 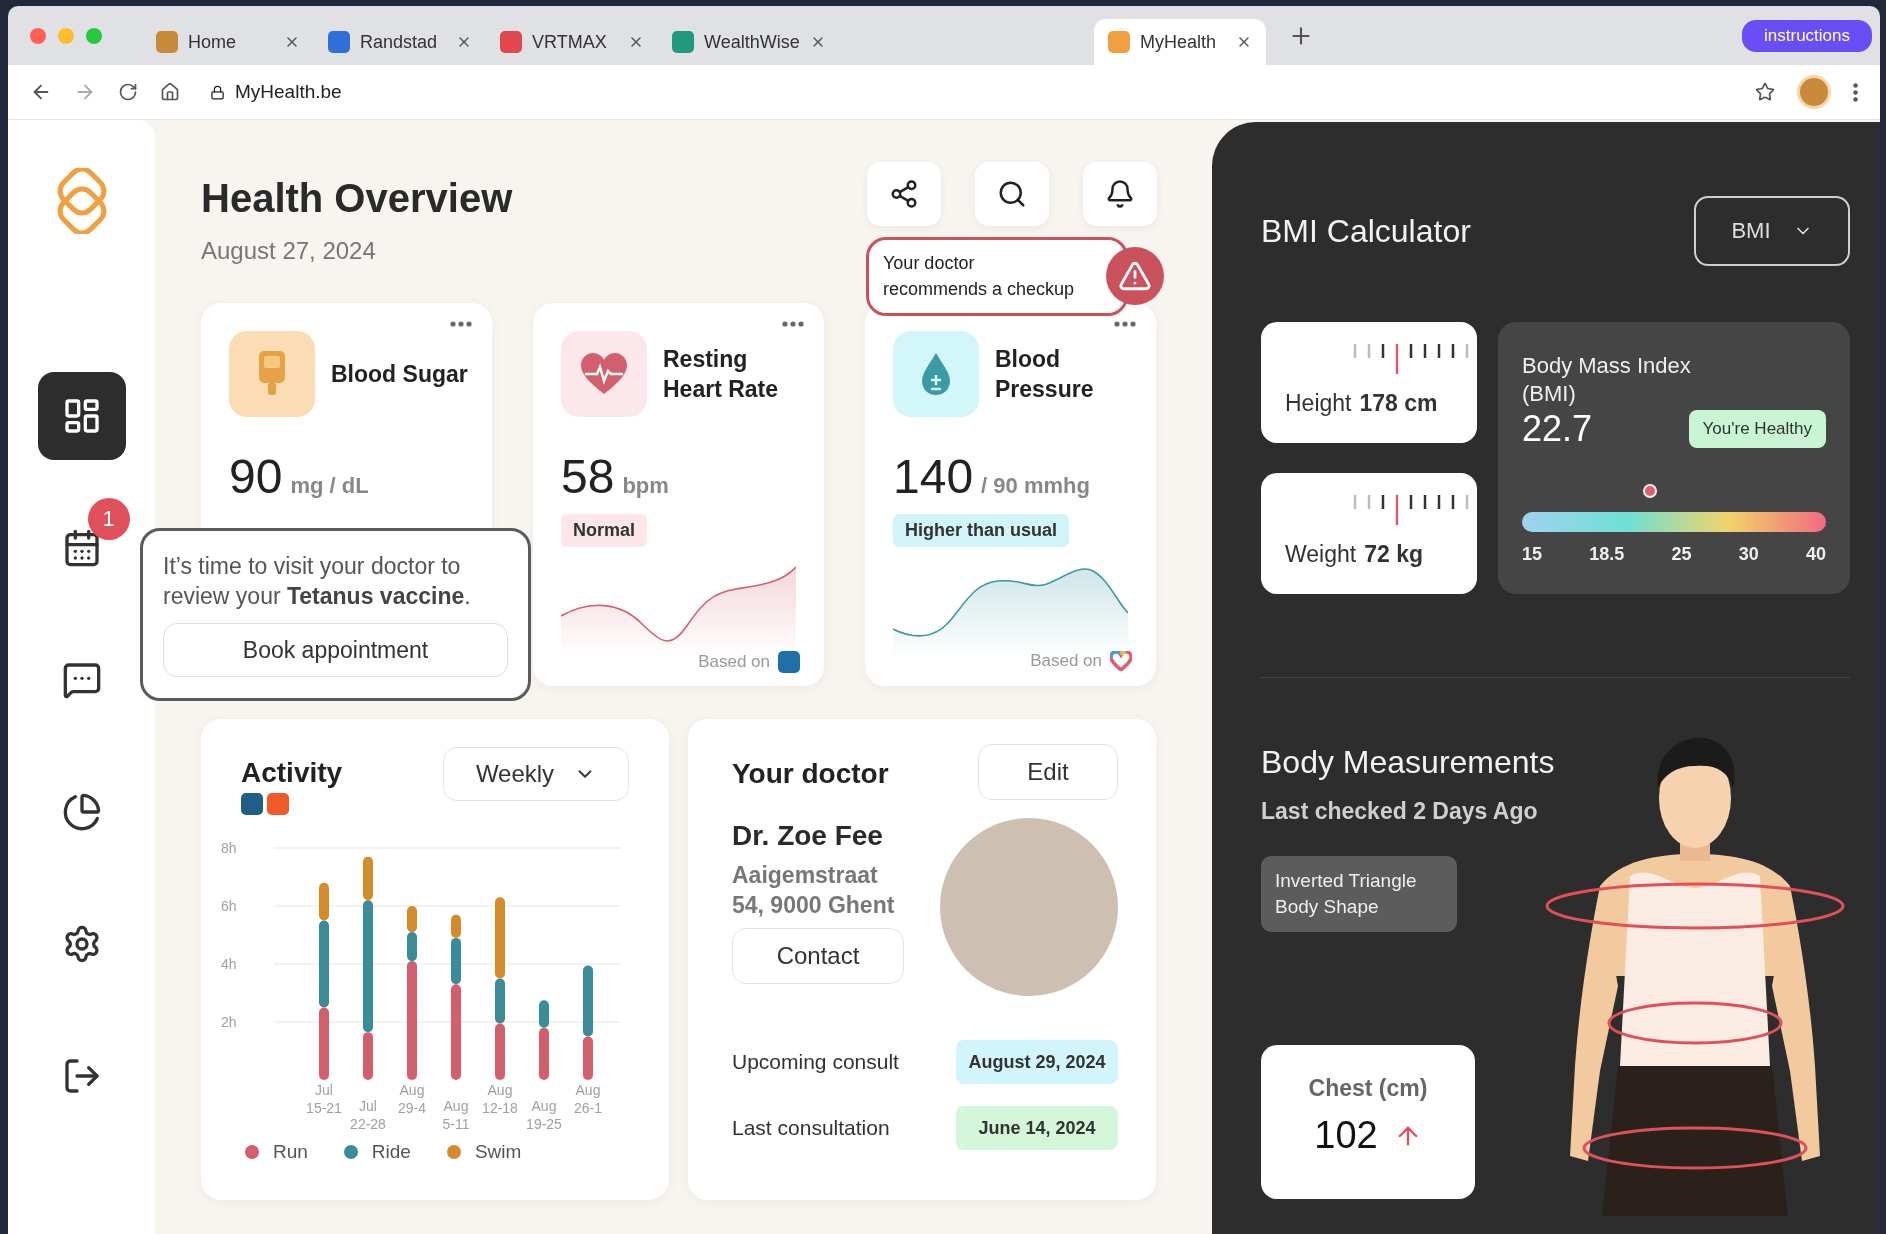 What do you see at coordinates (1035, 486) in the screenshot?
I see `metric-unit: / 90 mmhg` at bounding box center [1035, 486].